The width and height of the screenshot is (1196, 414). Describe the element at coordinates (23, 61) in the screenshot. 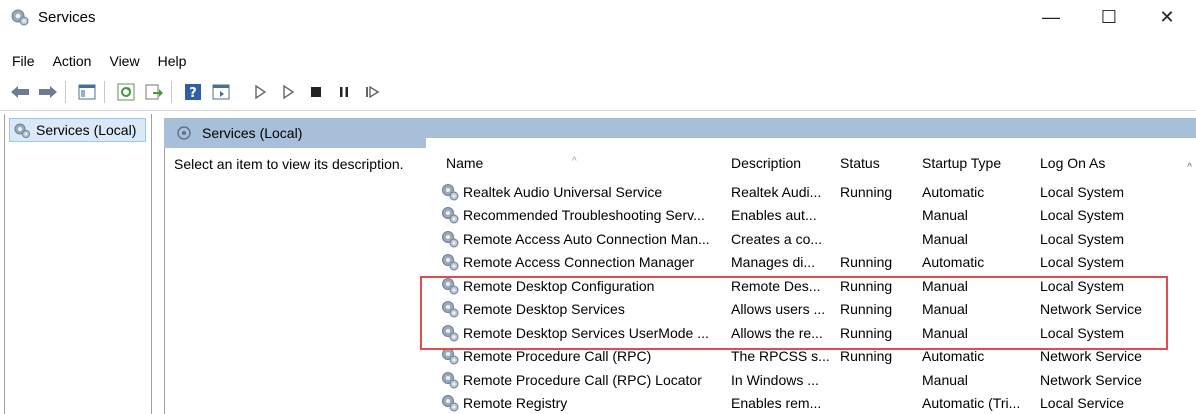

I see `menu-file: File` at that location.